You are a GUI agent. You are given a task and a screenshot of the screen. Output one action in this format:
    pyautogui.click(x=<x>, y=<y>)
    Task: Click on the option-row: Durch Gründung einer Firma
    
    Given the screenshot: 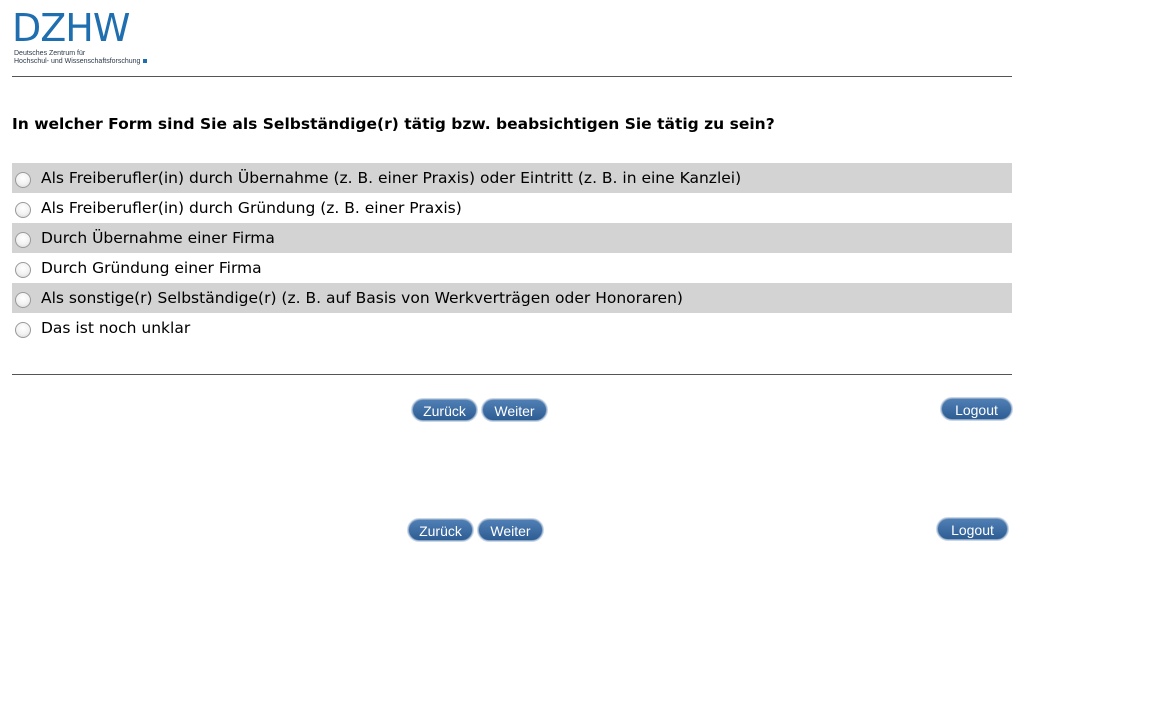 What is the action you would take?
    pyautogui.click(x=512, y=268)
    